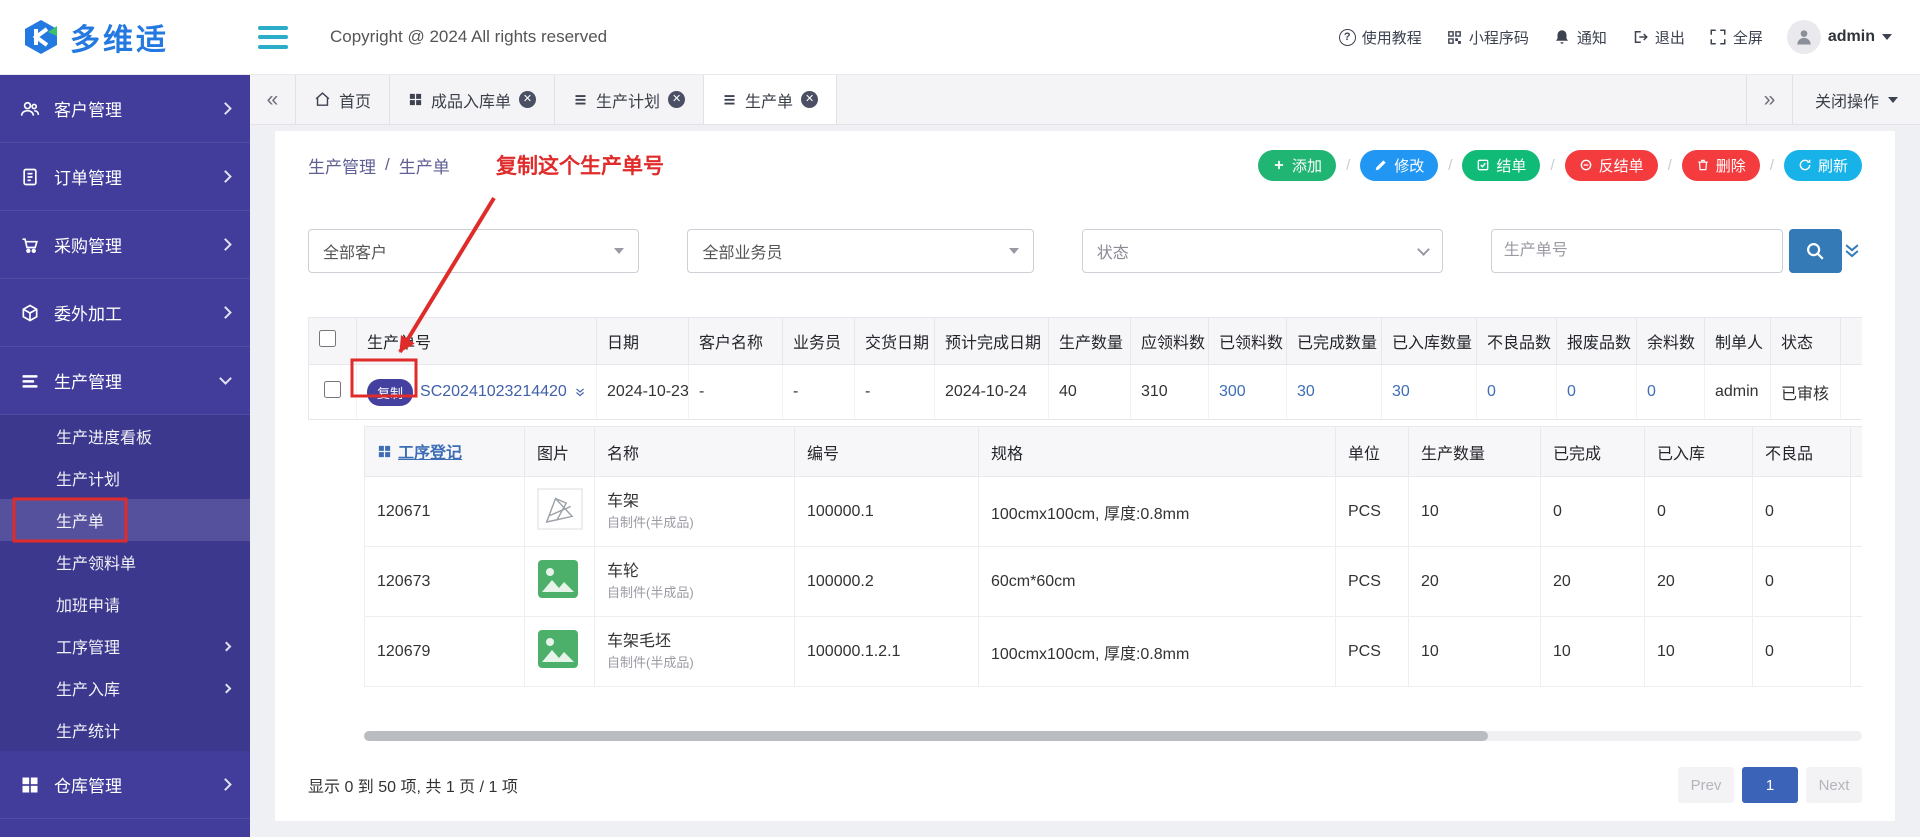 The width and height of the screenshot is (1920, 837). I want to click on col-clipped, so click(1851, 341).